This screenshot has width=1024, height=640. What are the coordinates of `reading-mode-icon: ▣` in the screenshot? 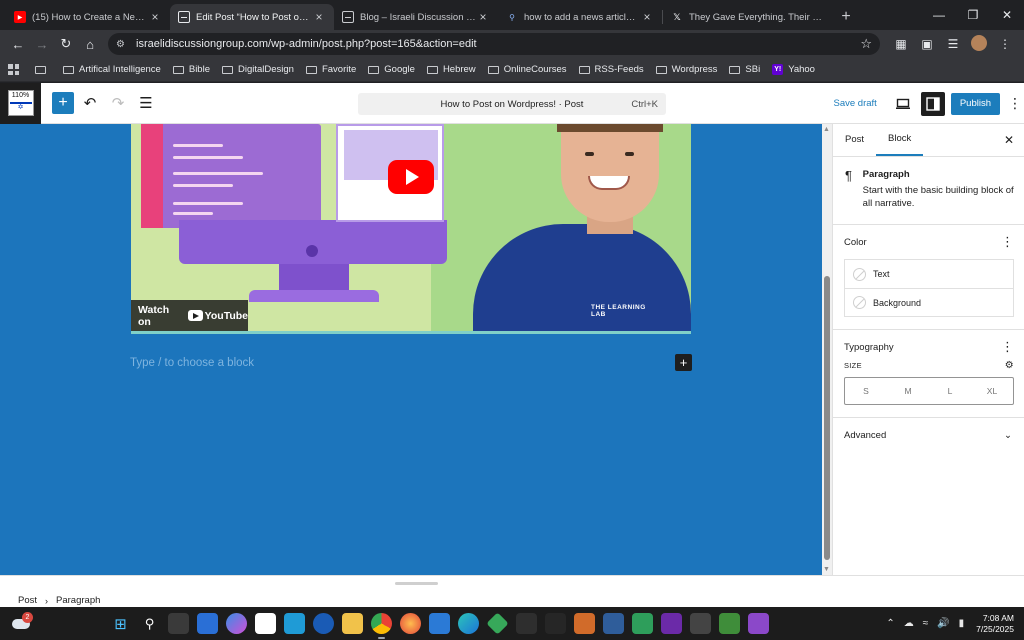 It's located at (927, 44).